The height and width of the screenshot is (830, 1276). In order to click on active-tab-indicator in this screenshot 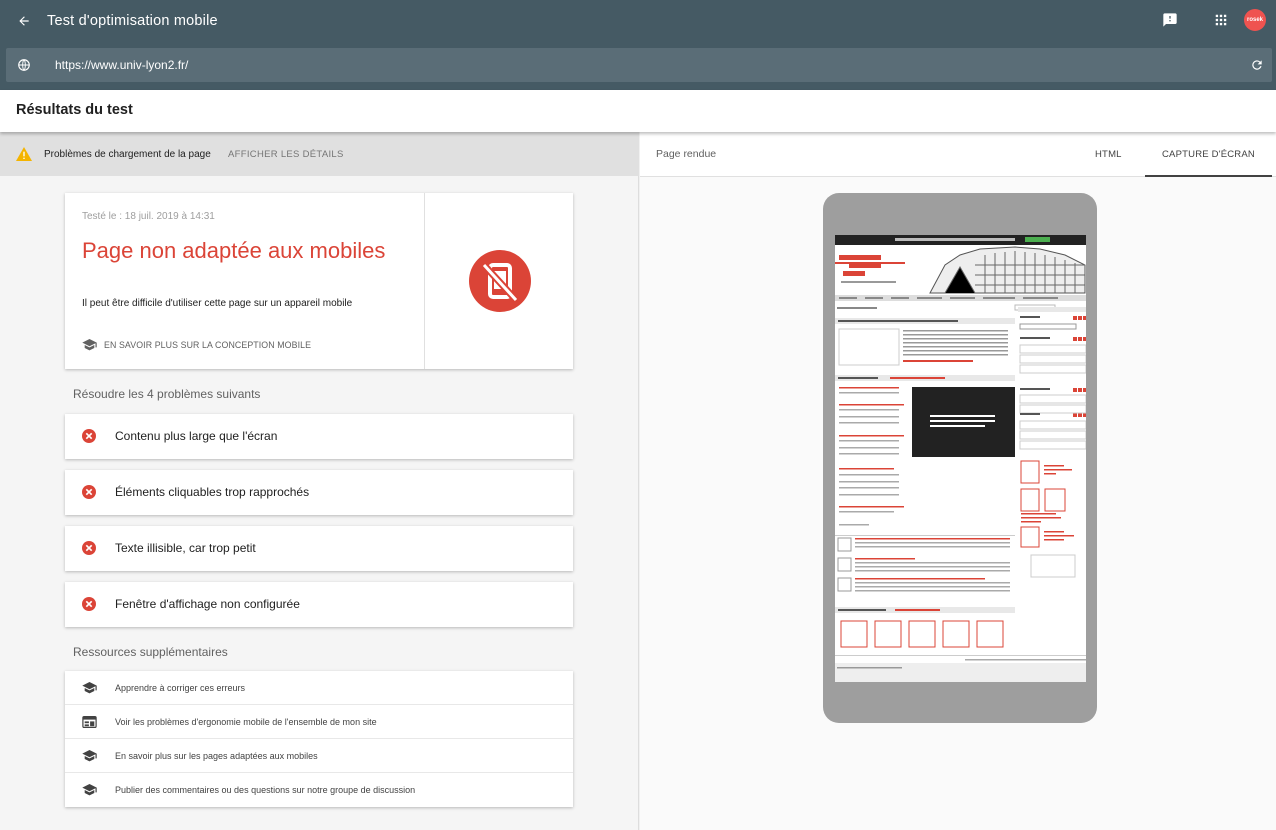, I will do `click(1208, 176)`.